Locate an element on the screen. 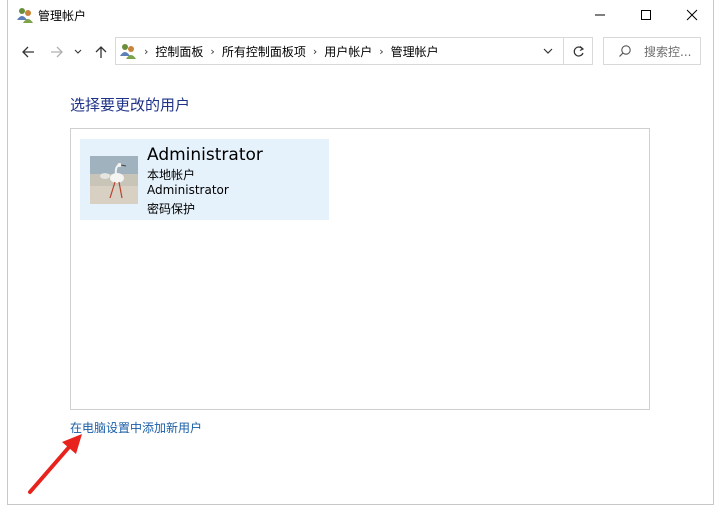 This screenshot has width=721, height=514. refresh-icon is located at coordinates (578, 51).